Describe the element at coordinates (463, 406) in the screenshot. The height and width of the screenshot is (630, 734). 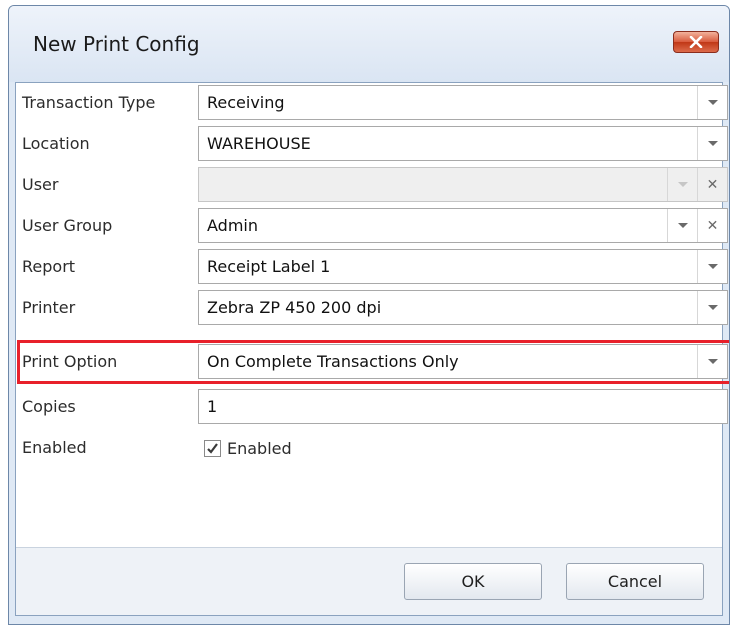
I see `copies-input: 1` at that location.